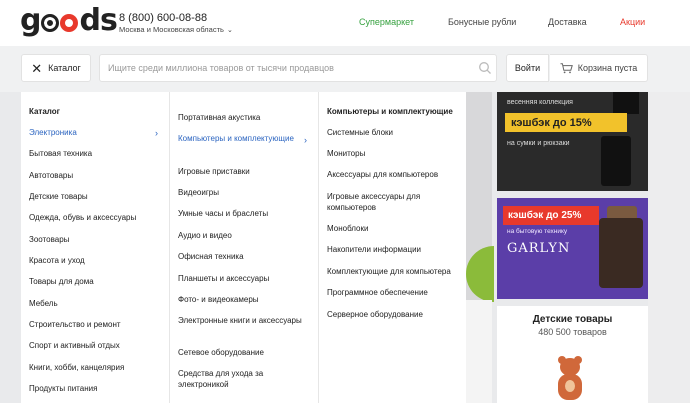  What do you see at coordinates (57, 260) in the screenshot?
I see `category-item: Красота и уход` at bounding box center [57, 260].